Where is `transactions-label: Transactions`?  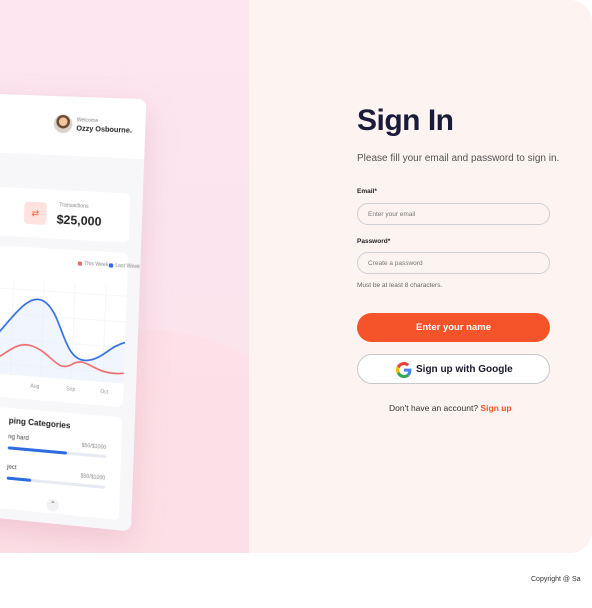 transactions-label: Transactions is located at coordinates (74, 206).